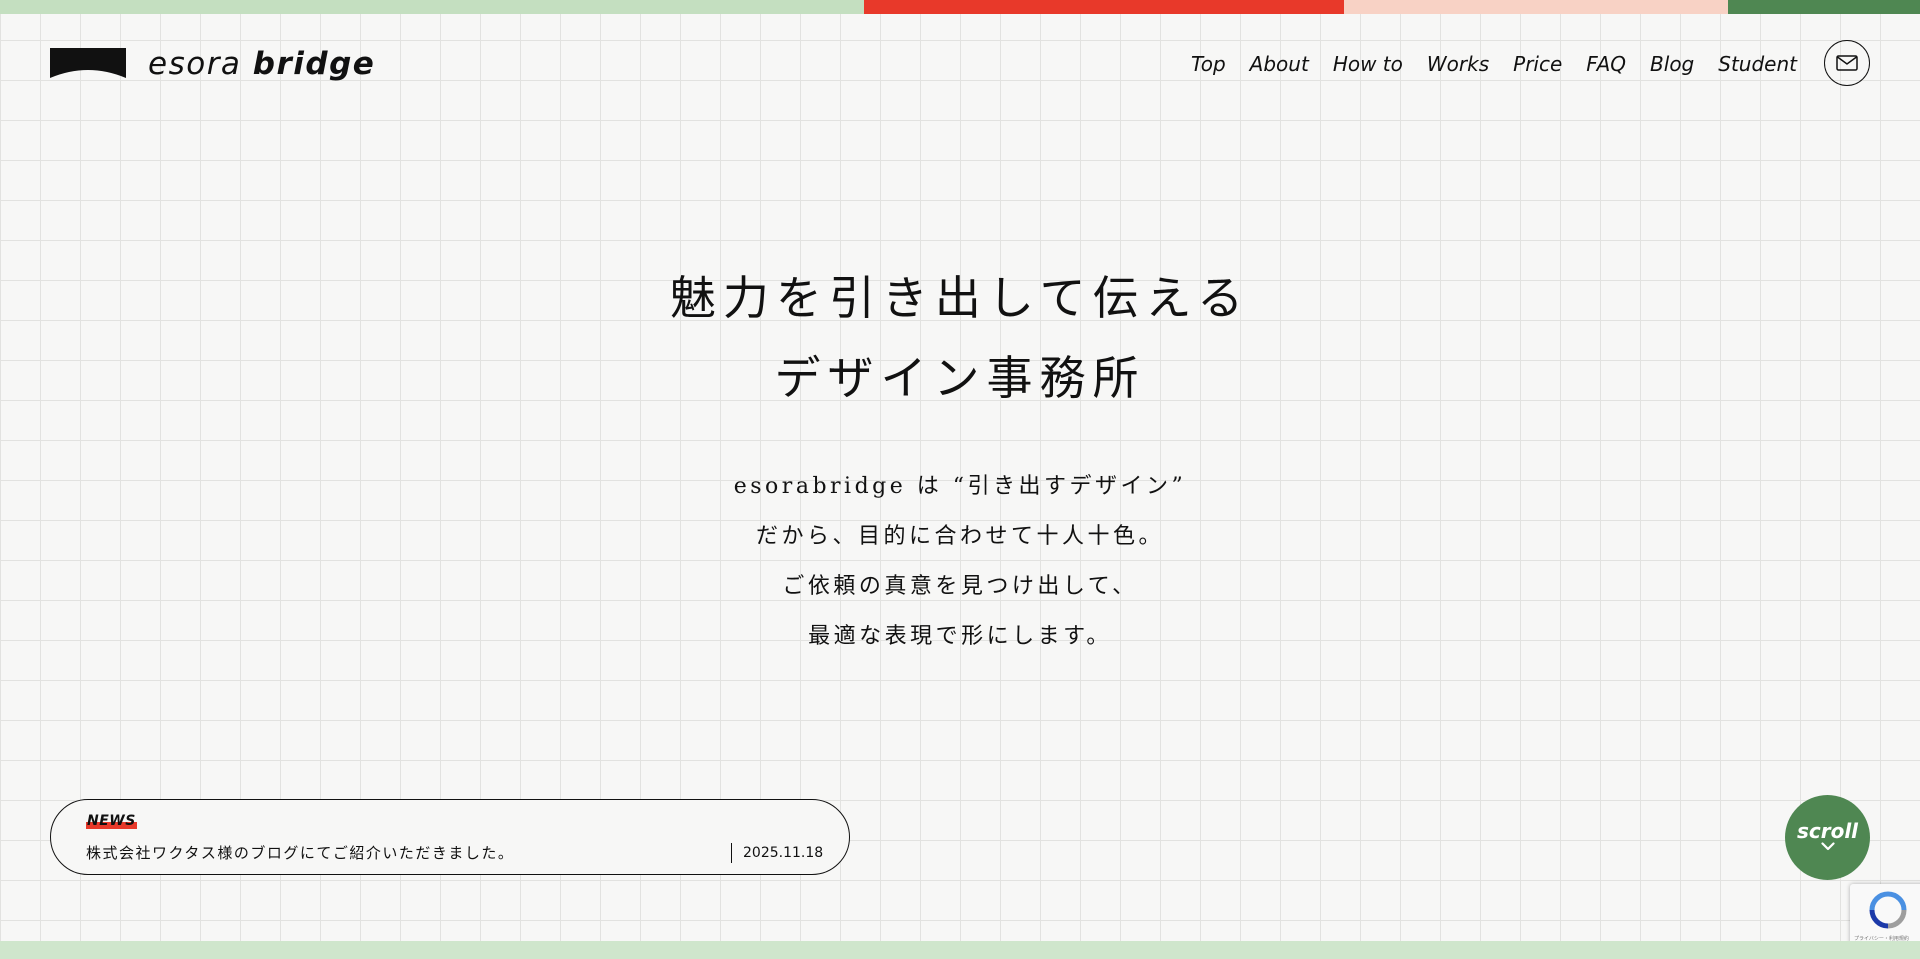  I want to click on hero-description-line-2: だから、目的に合わせて十人十色。, so click(959, 536).